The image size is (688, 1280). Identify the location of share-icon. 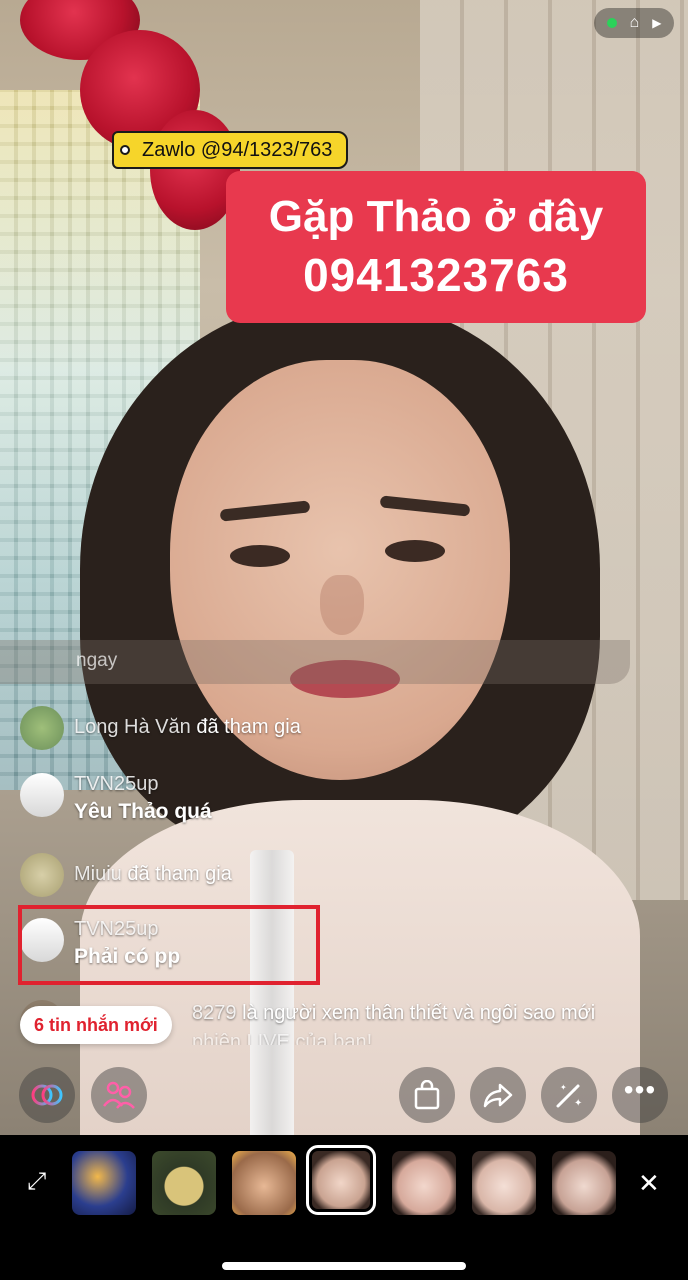
(498, 1095).